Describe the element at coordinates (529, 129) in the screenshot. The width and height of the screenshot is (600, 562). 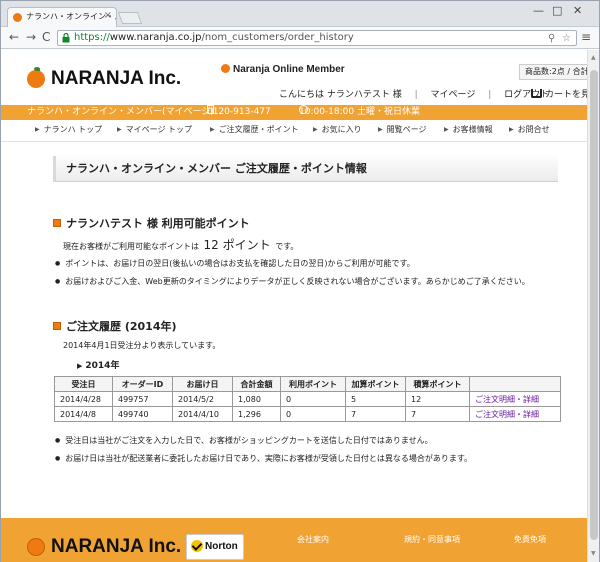
I see `subnav-item-contact: お問合せ` at that location.